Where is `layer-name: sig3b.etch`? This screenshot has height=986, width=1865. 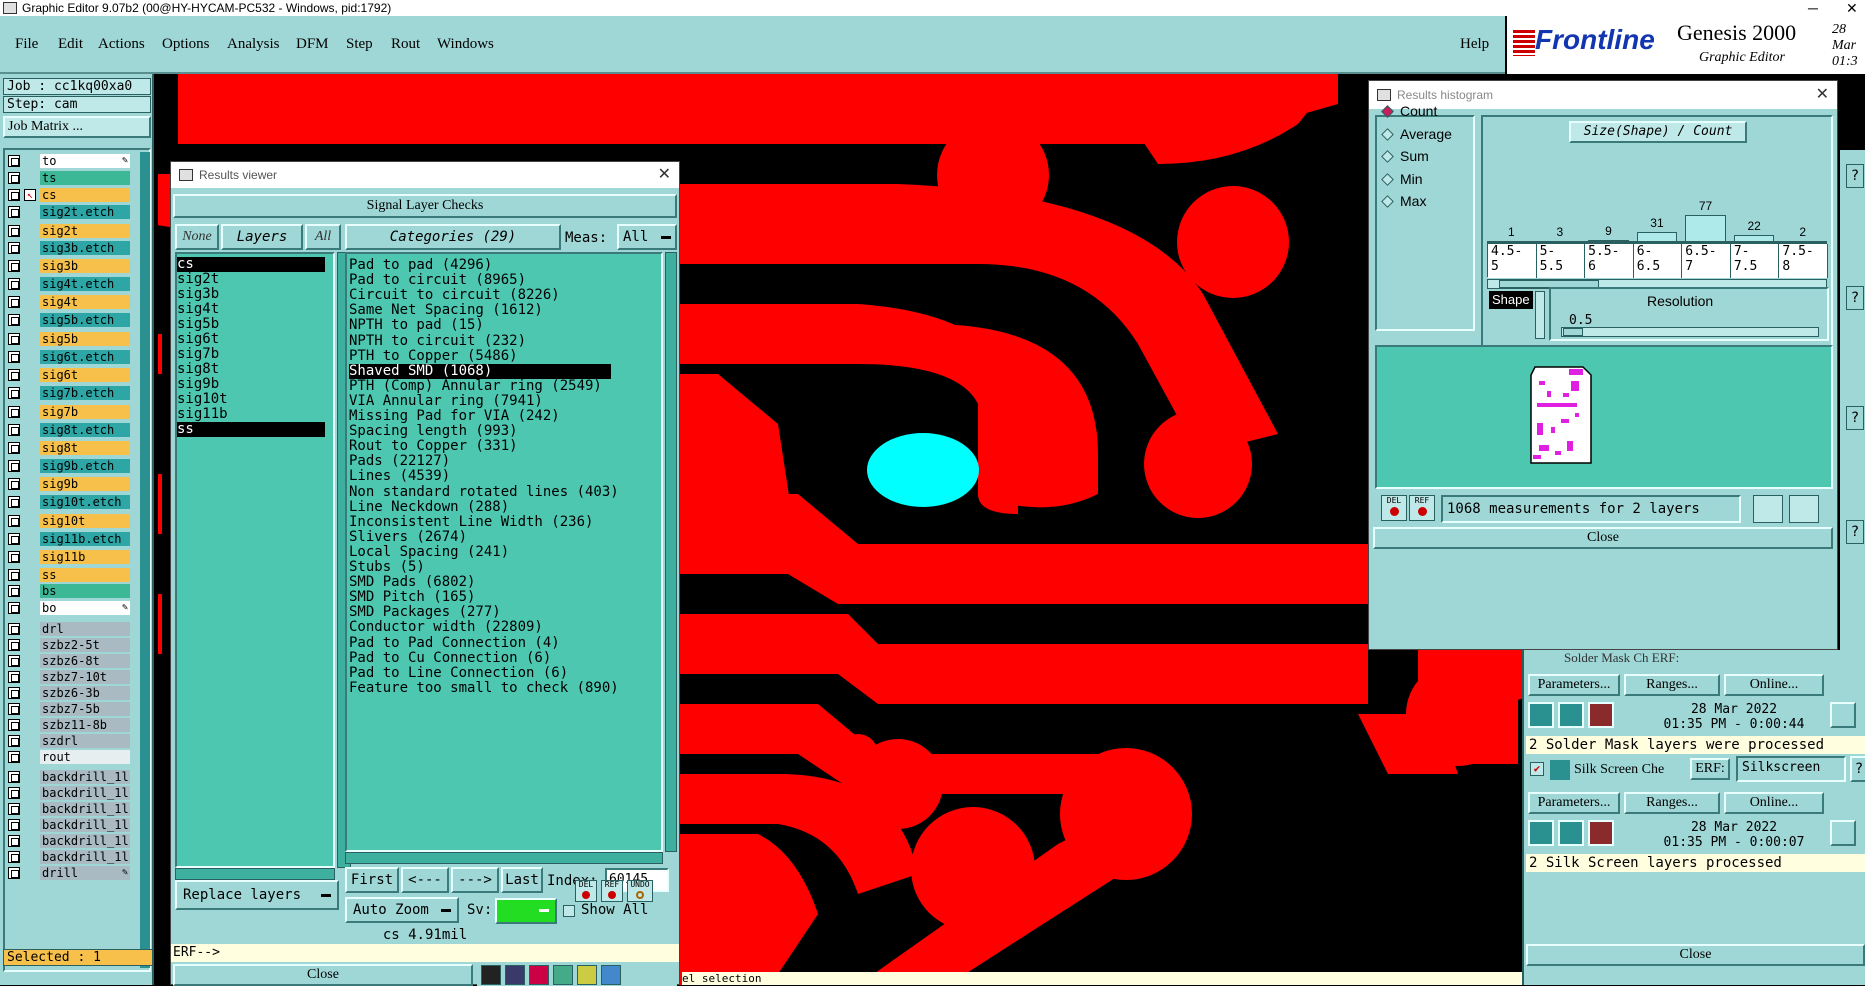 layer-name: sig3b.etch is located at coordinates (85, 248).